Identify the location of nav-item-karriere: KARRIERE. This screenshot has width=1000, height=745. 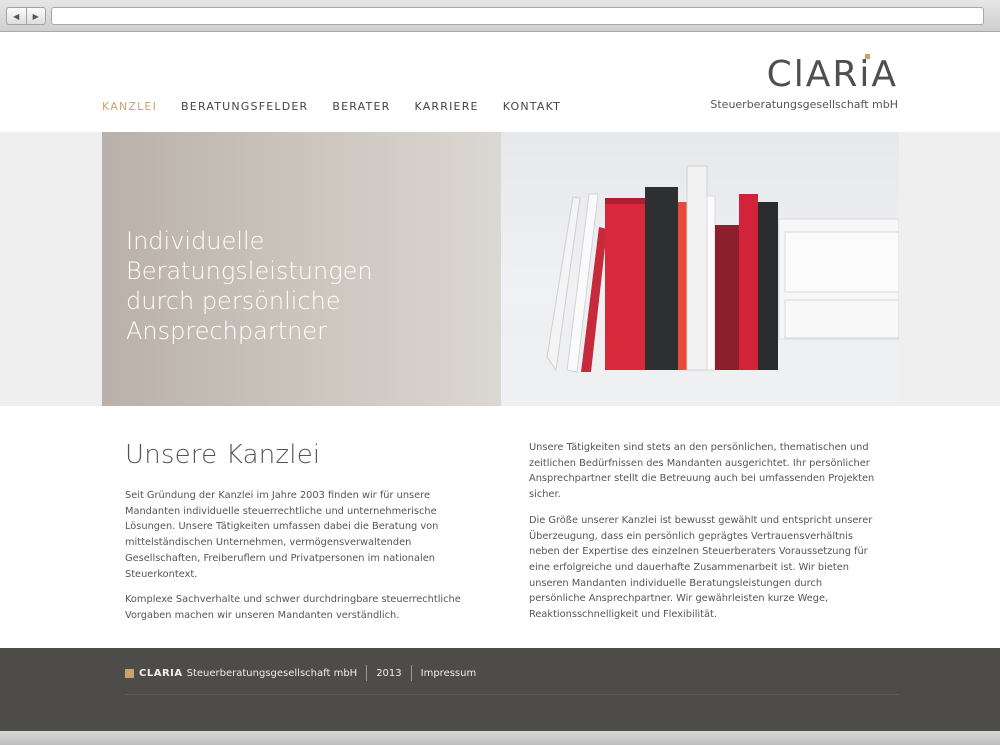
(446, 106).